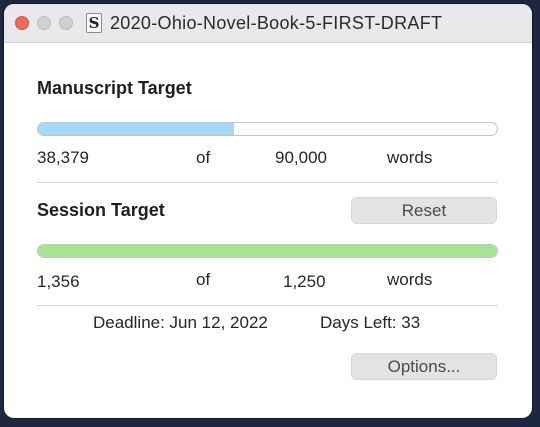 The image size is (540, 427). Describe the element at coordinates (66, 23) in the screenshot. I see `zoom-window-button` at that location.